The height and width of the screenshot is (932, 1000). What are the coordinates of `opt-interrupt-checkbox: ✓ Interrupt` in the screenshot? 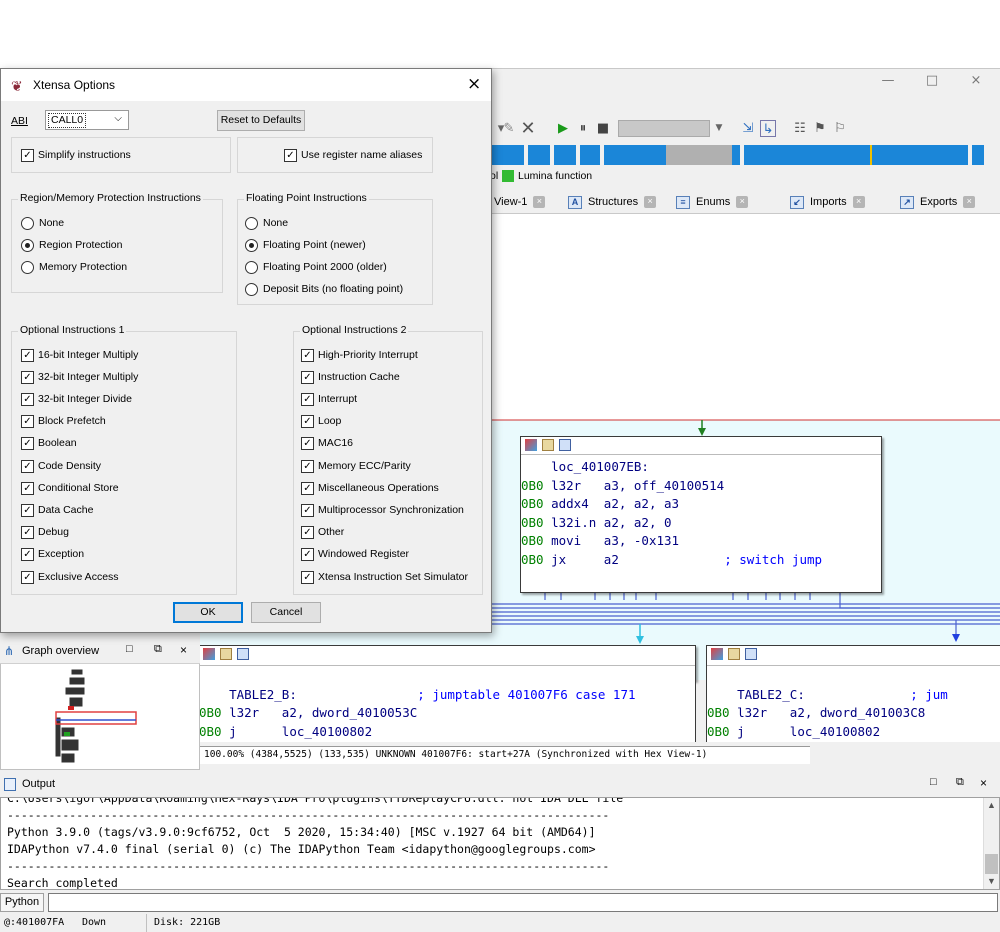 It's located at (329, 399).